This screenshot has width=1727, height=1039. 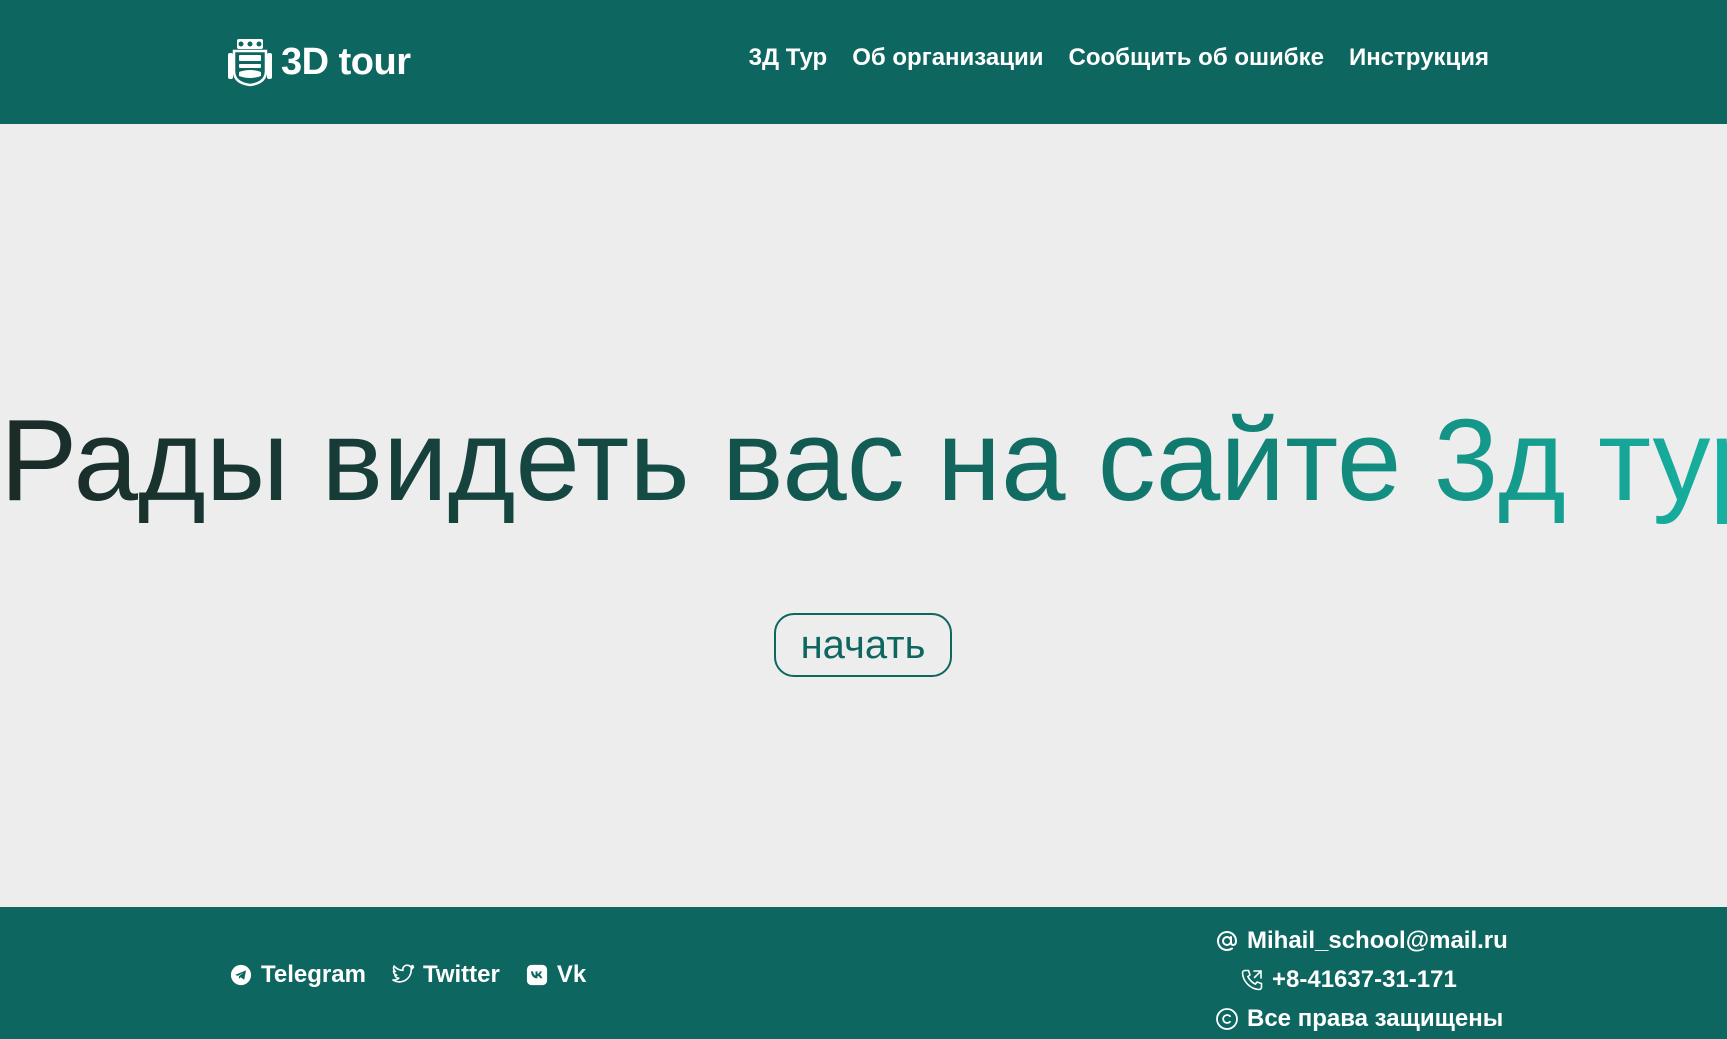 I want to click on coat-of-arms-icon, so click(x=250, y=62).